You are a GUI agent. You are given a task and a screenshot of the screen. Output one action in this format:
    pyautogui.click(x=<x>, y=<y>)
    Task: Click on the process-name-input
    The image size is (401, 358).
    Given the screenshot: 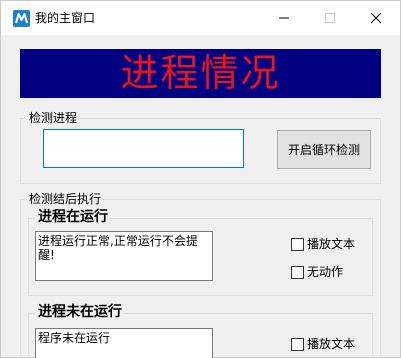 What is the action you would take?
    pyautogui.click(x=143, y=148)
    